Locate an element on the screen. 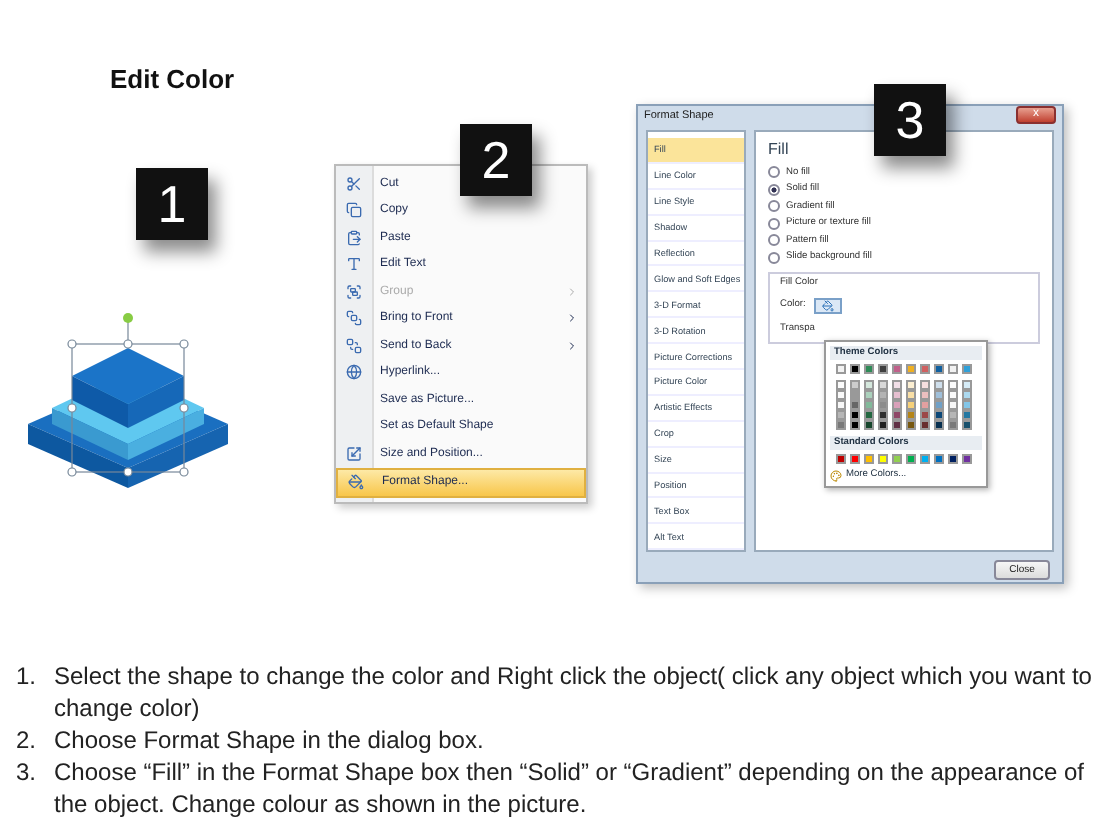  pane-title: Fill is located at coordinates (779, 148).